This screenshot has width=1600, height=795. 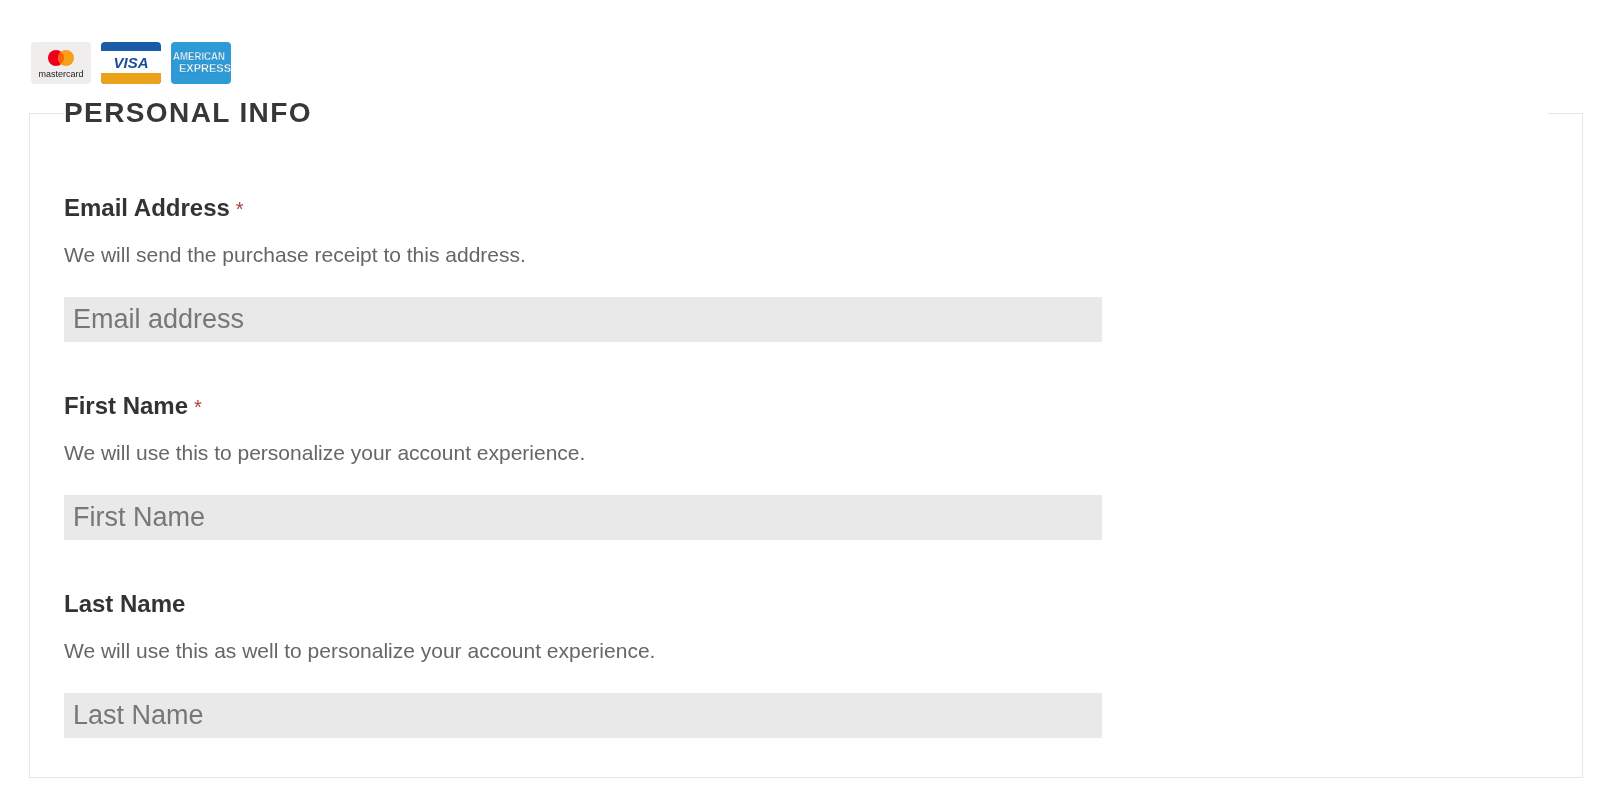 What do you see at coordinates (583, 319) in the screenshot?
I see `text-input: Email address` at bounding box center [583, 319].